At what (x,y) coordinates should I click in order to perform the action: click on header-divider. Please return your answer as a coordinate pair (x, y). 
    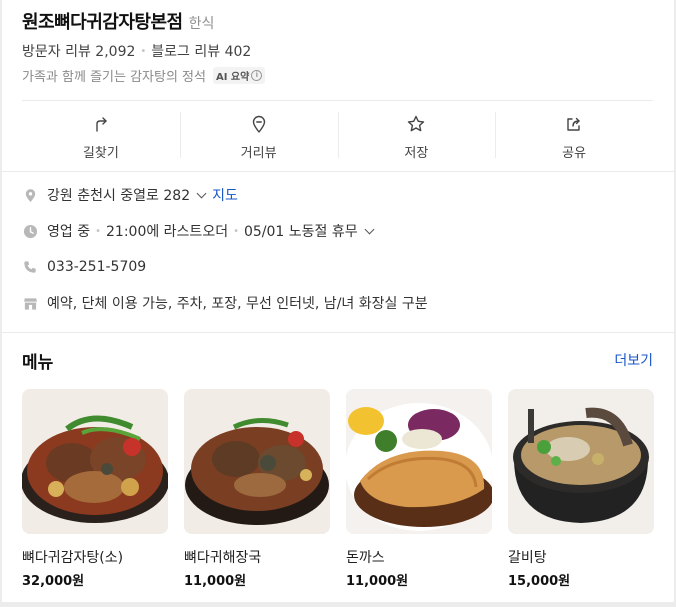
    Looking at the image, I should click on (337, 100).